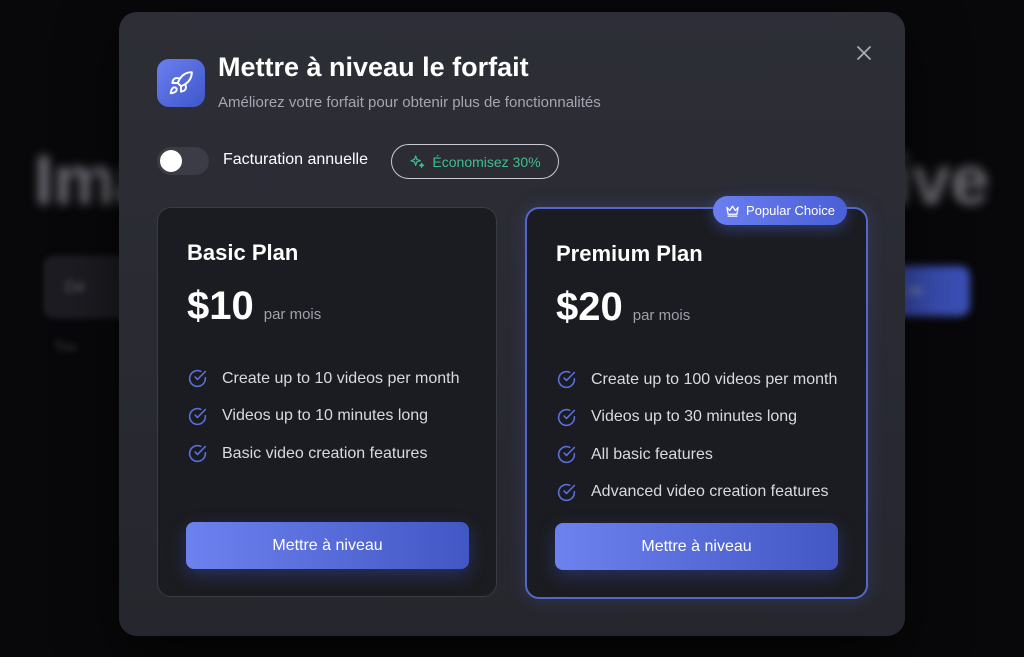 The height and width of the screenshot is (657, 1024). What do you see at coordinates (486, 161) in the screenshot?
I see `savings-badge-label: Économisez 30%` at bounding box center [486, 161].